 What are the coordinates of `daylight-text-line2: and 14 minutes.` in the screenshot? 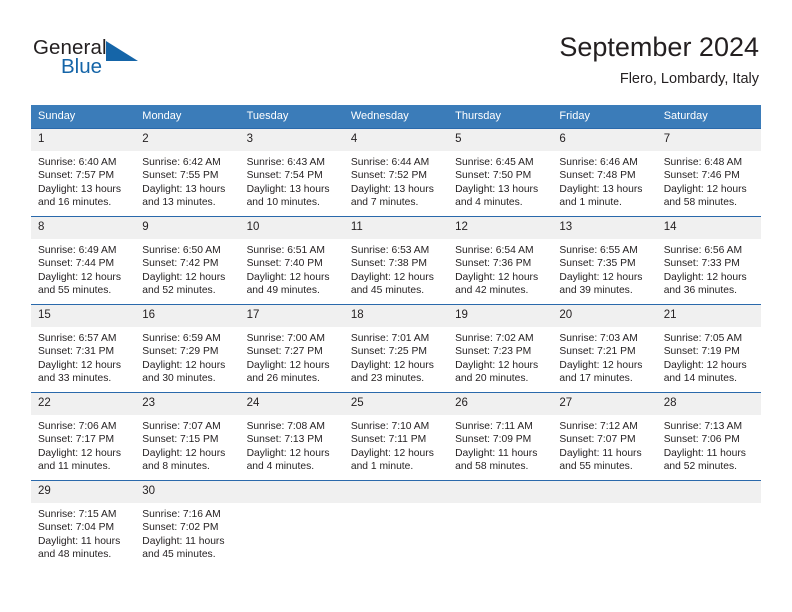 It's located at (700, 379).